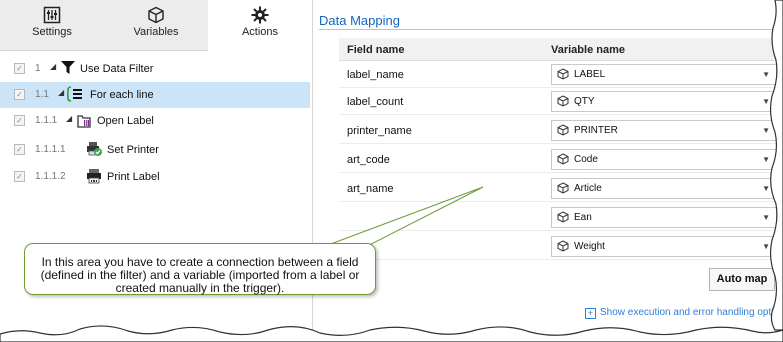 The height and width of the screenshot is (342, 783). I want to click on panel-tabs: Settings Variables Actions, so click(156, 25).